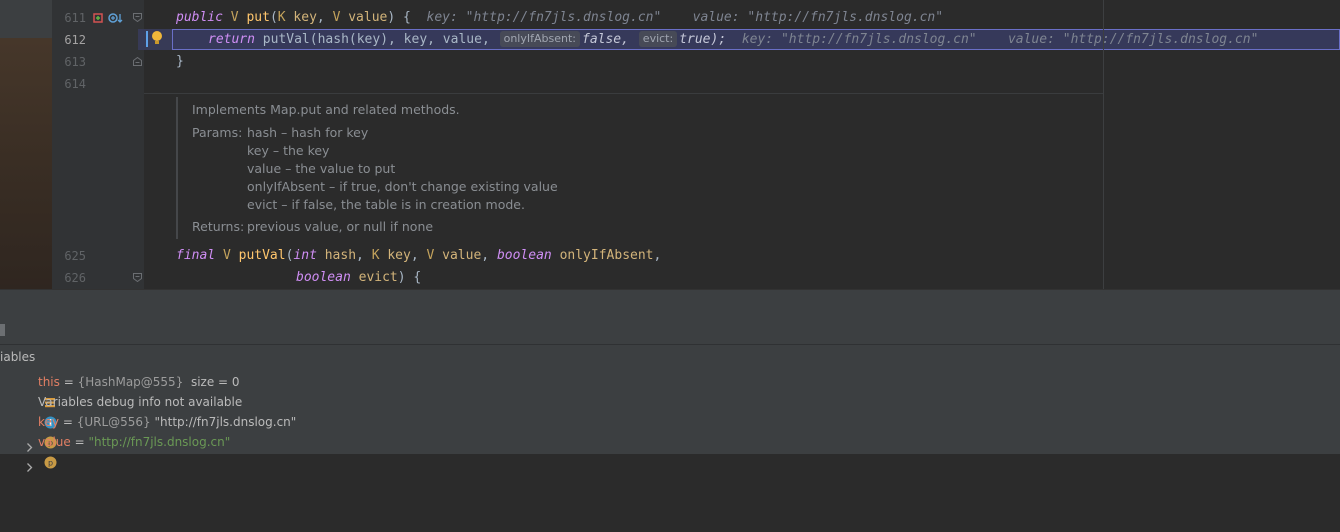 The height and width of the screenshot is (532, 1340). I want to click on keyword: final, so click(196, 255).